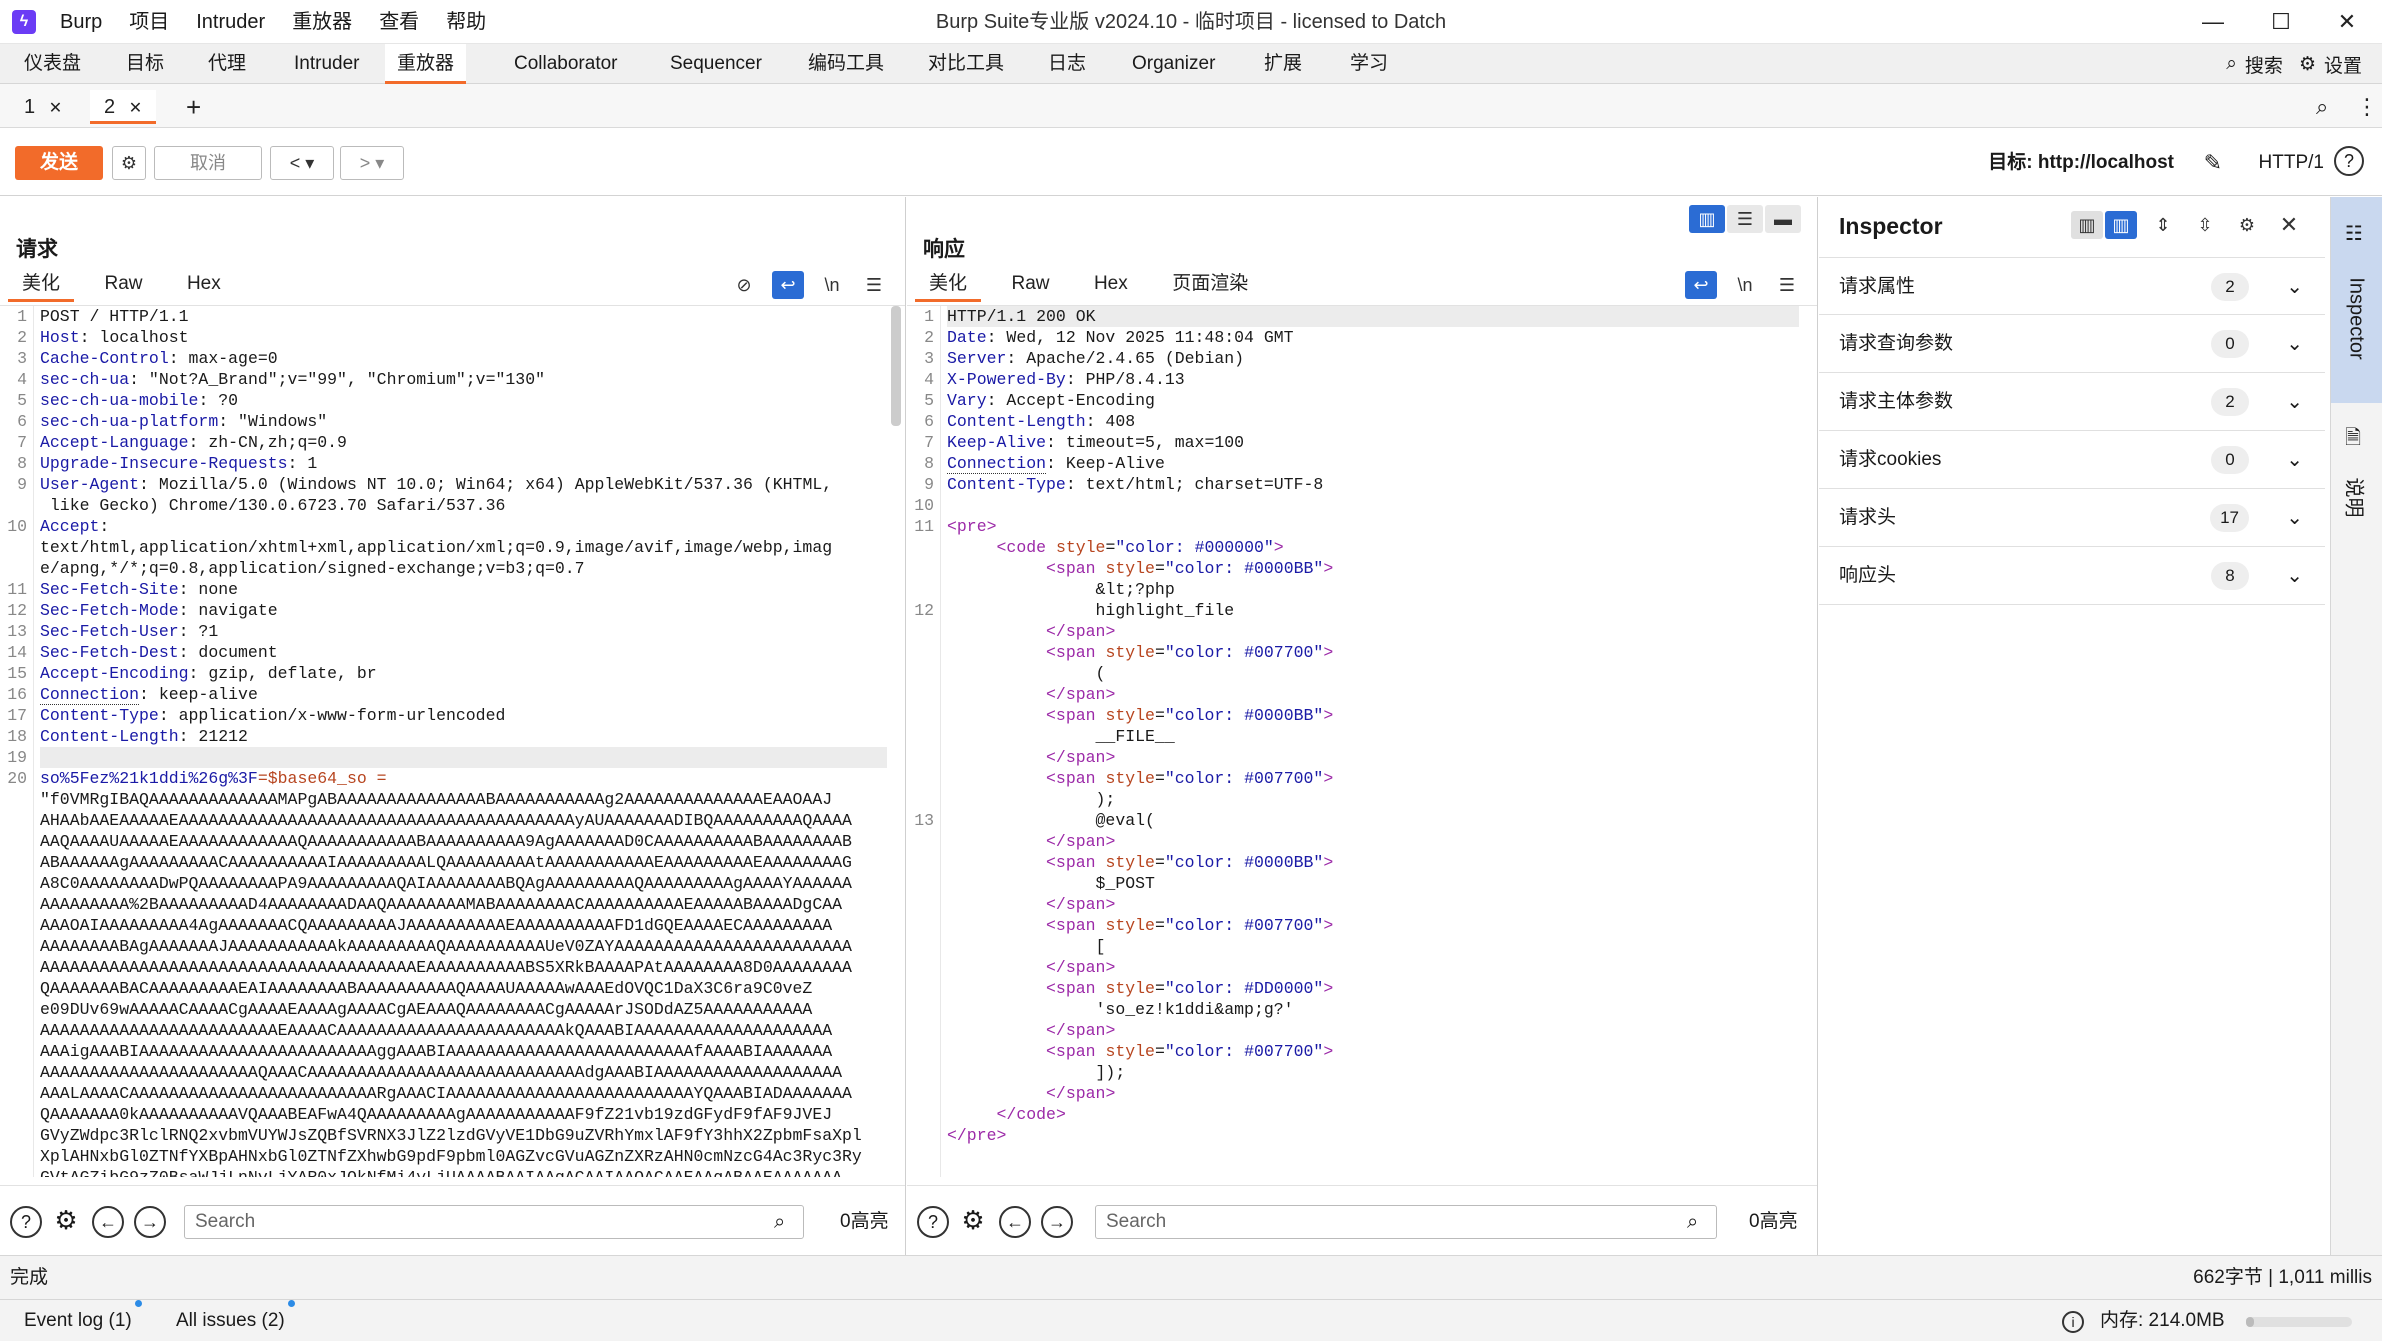 The width and height of the screenshot is (2382, 1342). What do you see at coordinates (2087, 225) in the screenshot?
I see `inspector-layout-left-icon: ▥` at bounding box center [2087, 225].